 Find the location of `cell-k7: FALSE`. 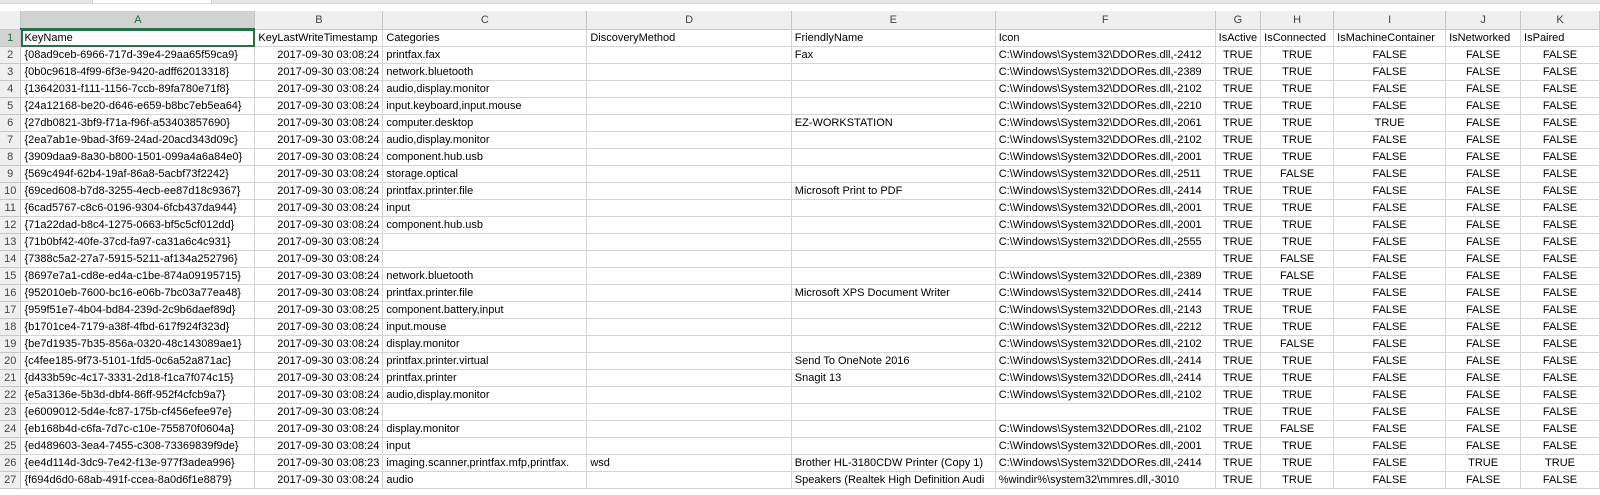

cell-k7: FALSE is located at coordinates (1560, 140).